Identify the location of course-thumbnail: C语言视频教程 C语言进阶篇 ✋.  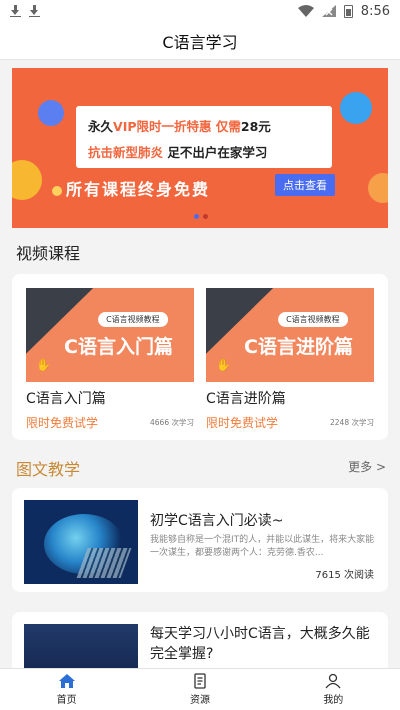
(290, 335).